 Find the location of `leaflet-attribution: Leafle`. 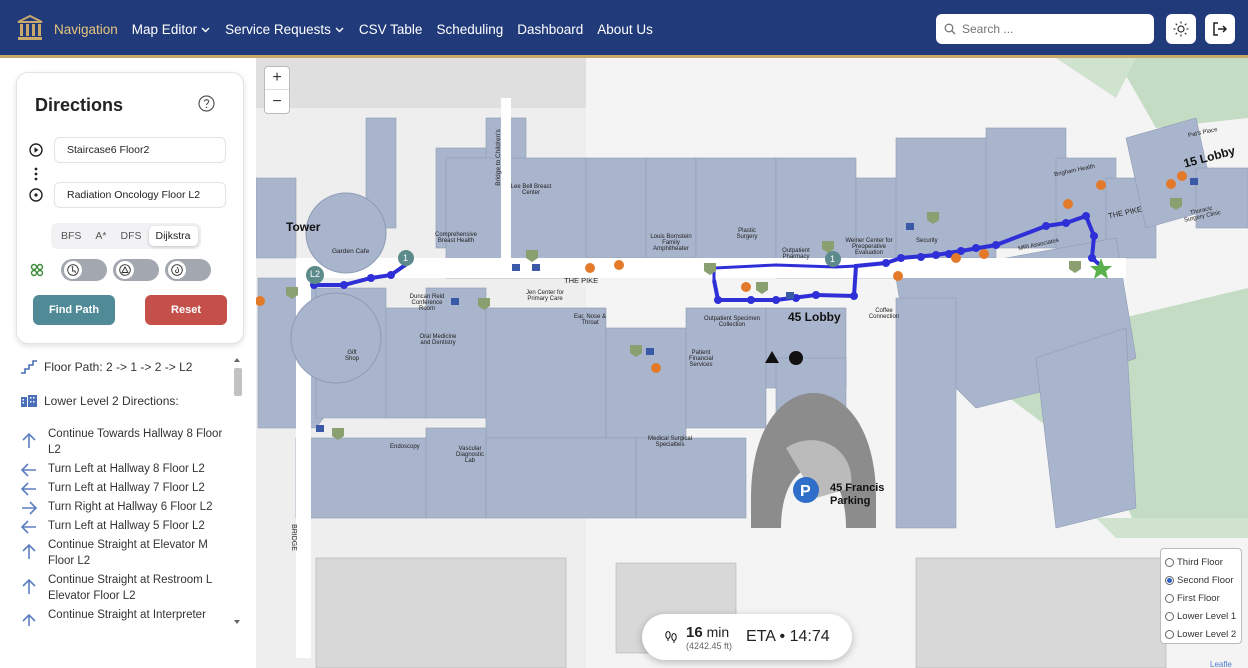

leaflet-attribution: Leafle is located at coordinates (1221, 664).